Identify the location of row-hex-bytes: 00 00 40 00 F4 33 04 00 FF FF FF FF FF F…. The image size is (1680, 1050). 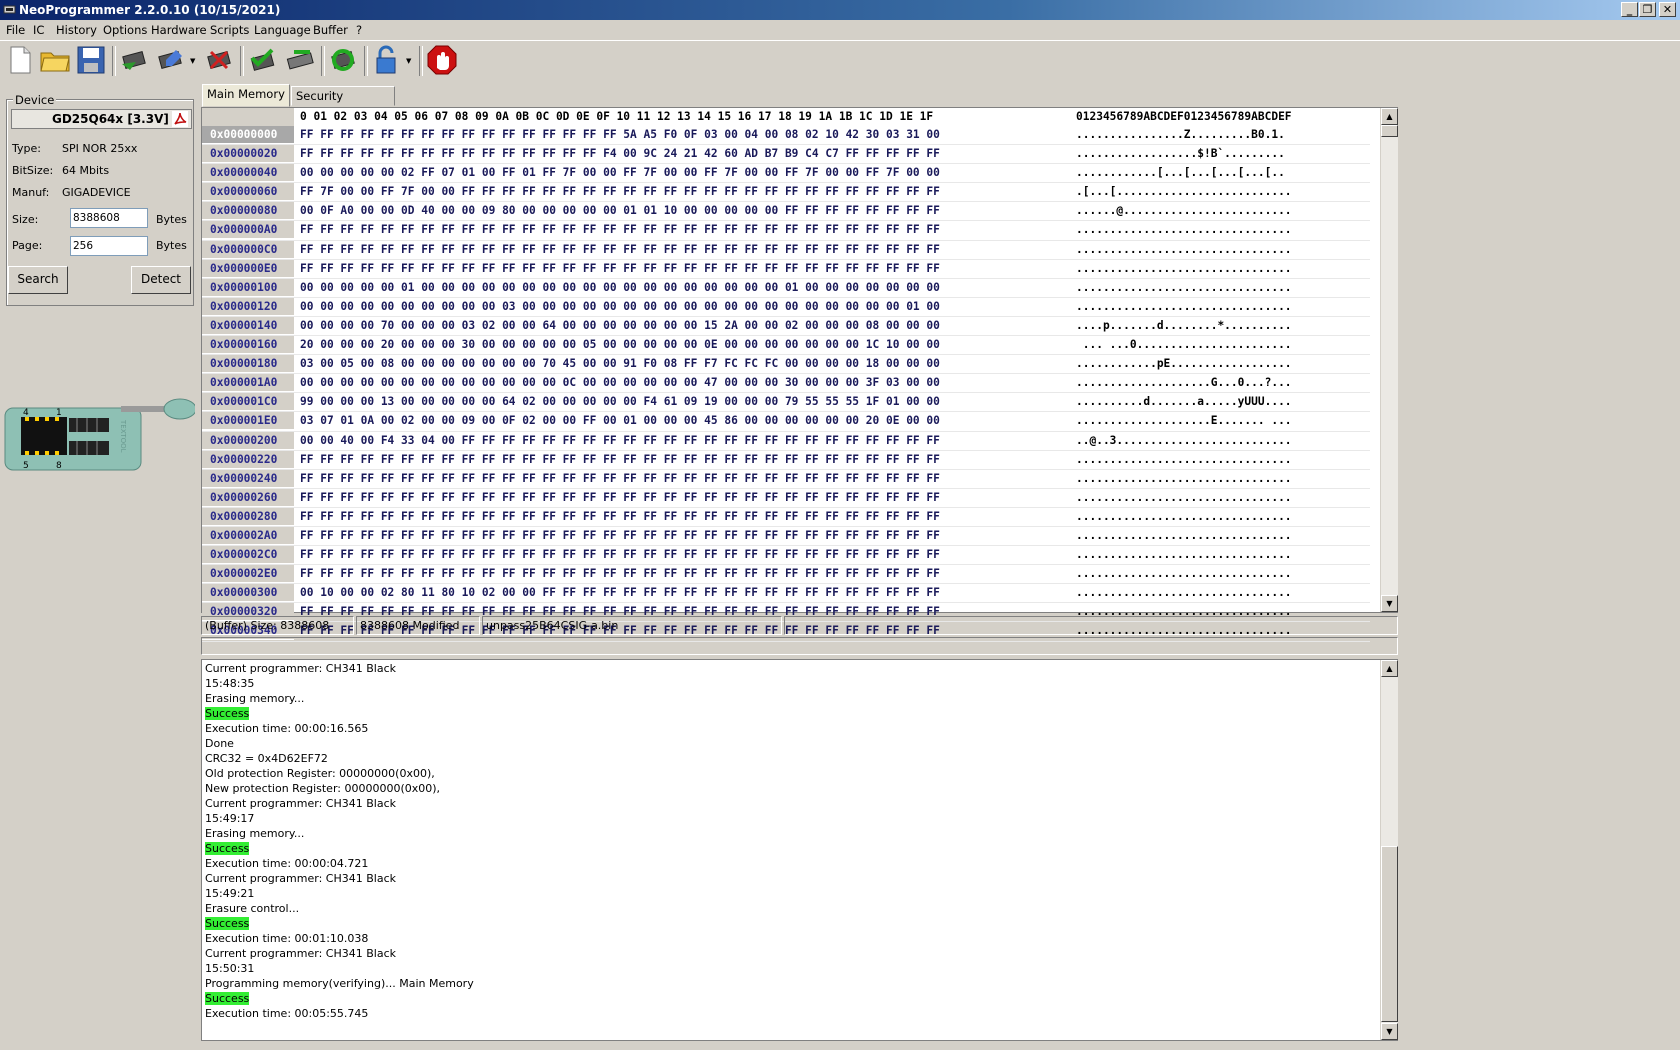
(620, 441).